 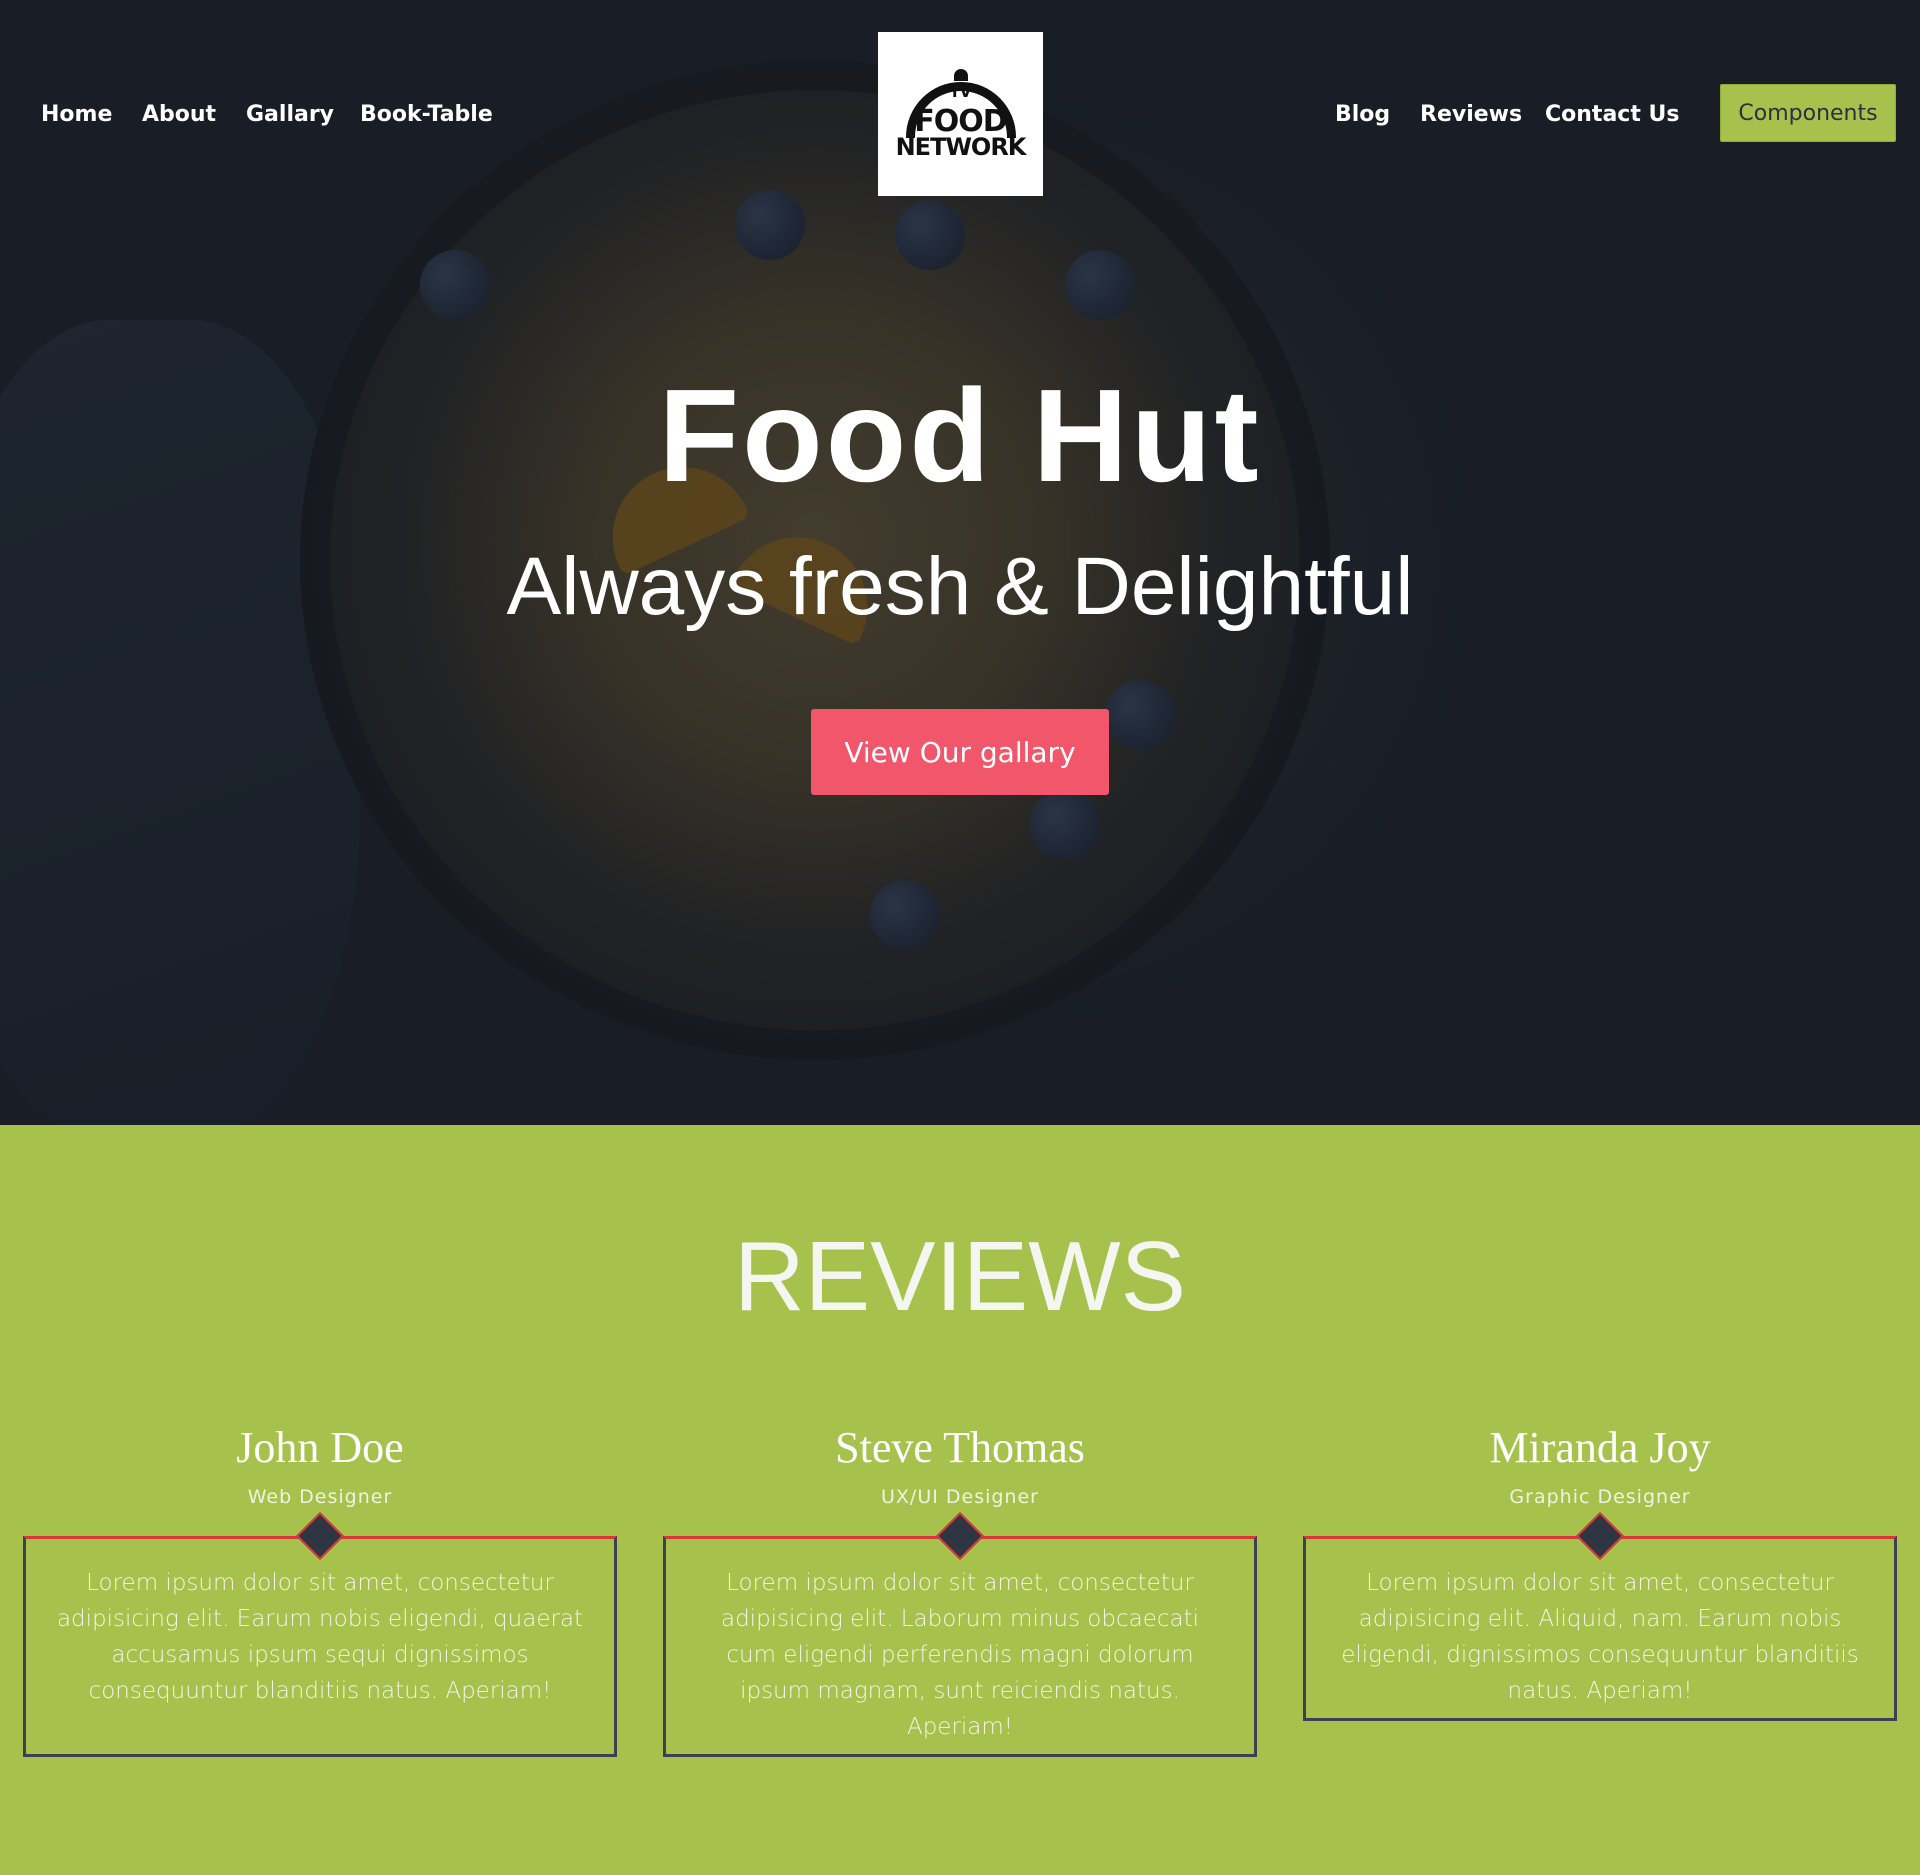 What do you see at coordinates (960, 435) in the screenshot?
I see `hero-title: Food Hut` at bounding box center [960, 435].